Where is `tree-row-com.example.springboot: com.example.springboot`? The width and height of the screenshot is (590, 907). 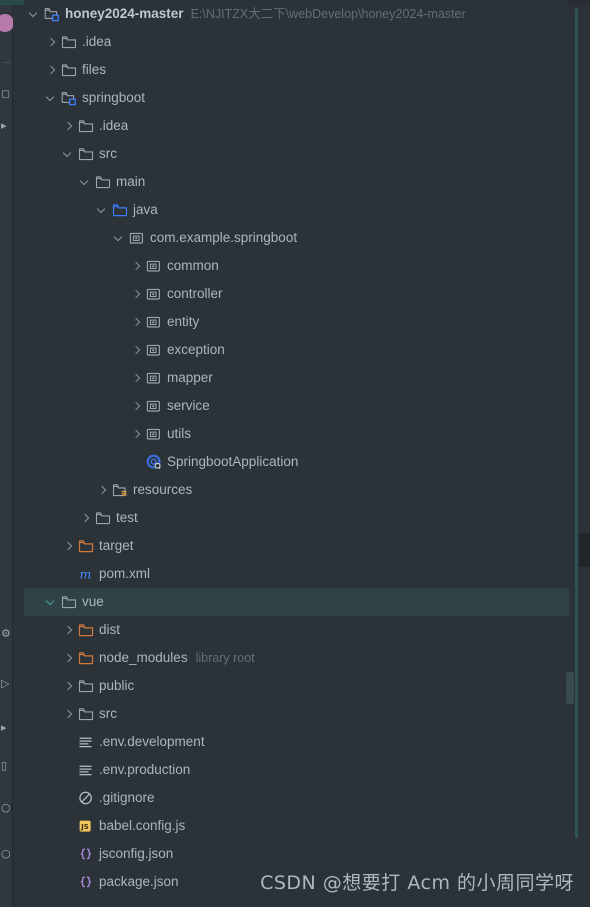
tree-row-com.example.springboot: com.example.springboot is located at coordinates (296, 238).